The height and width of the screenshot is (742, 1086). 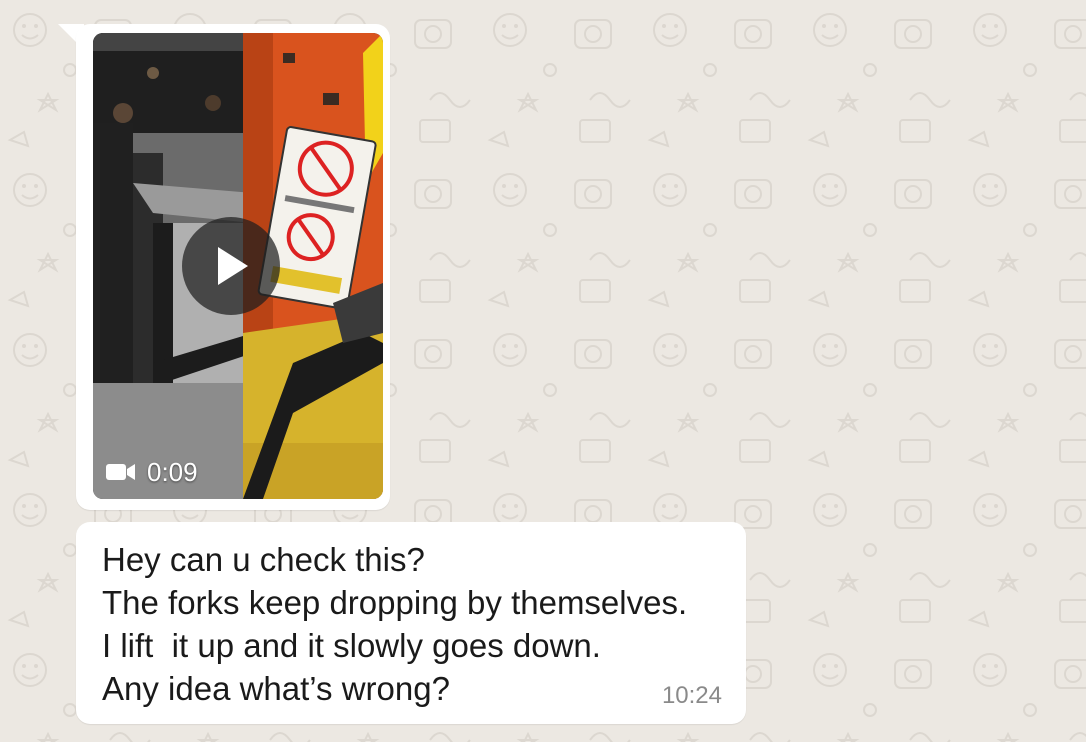 I want to click on message-timestamp: 10:24, so click(x=691, y=695).